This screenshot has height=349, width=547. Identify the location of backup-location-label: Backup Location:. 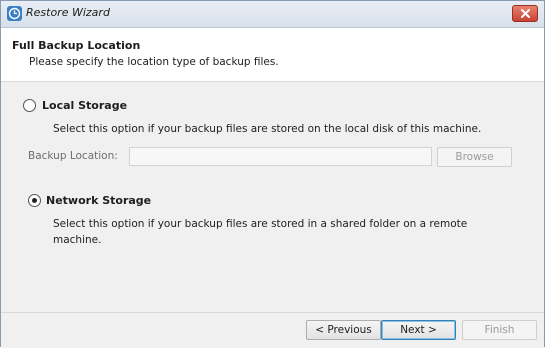
(73, 156).